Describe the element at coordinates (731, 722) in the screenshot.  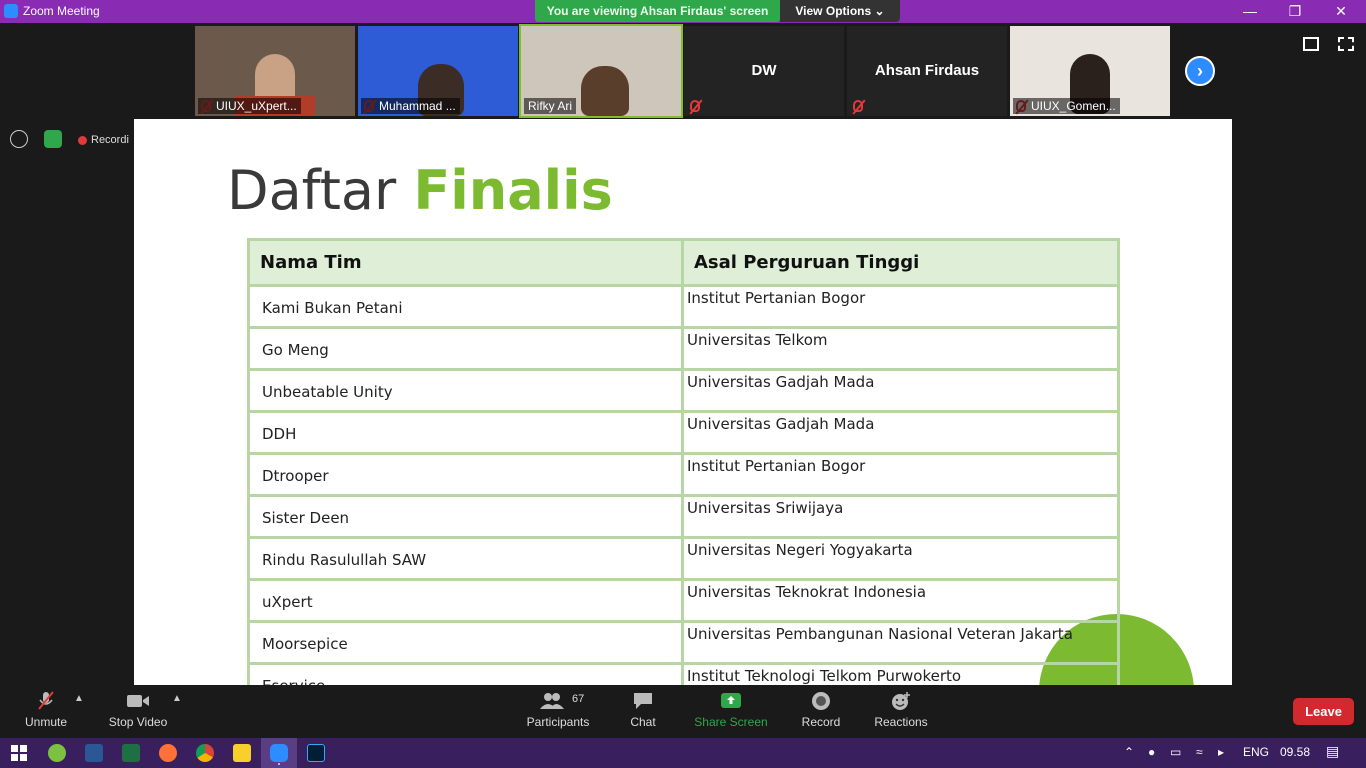
I see `share-screen-label: Share Screen` at that location.